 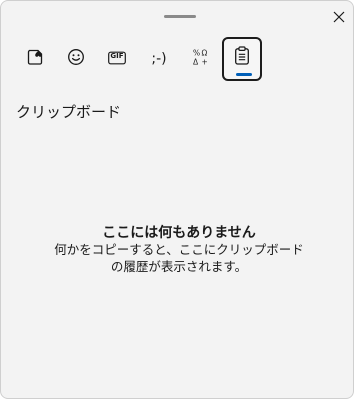 I want to click on smiley-icon, so click(x=76, y=59).